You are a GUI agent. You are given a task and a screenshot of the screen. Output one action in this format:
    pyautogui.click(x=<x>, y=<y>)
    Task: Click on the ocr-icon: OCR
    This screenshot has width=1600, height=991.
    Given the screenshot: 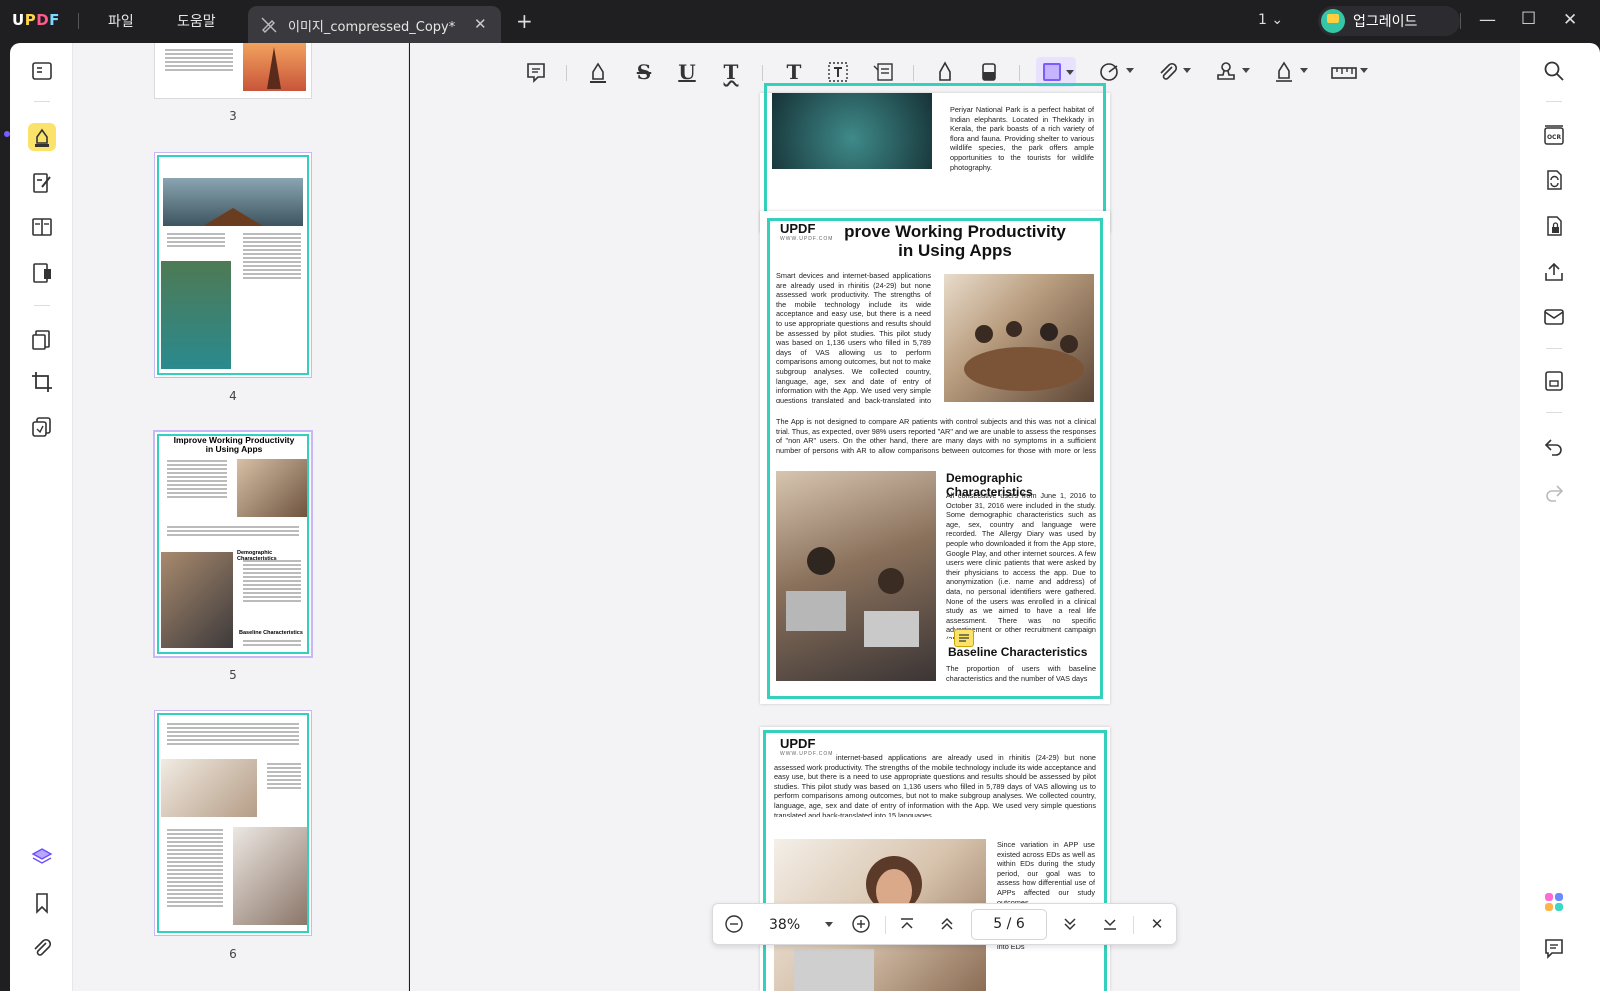 What is the action you would take?
    pyautogui.click(x=1554, y=135)
    